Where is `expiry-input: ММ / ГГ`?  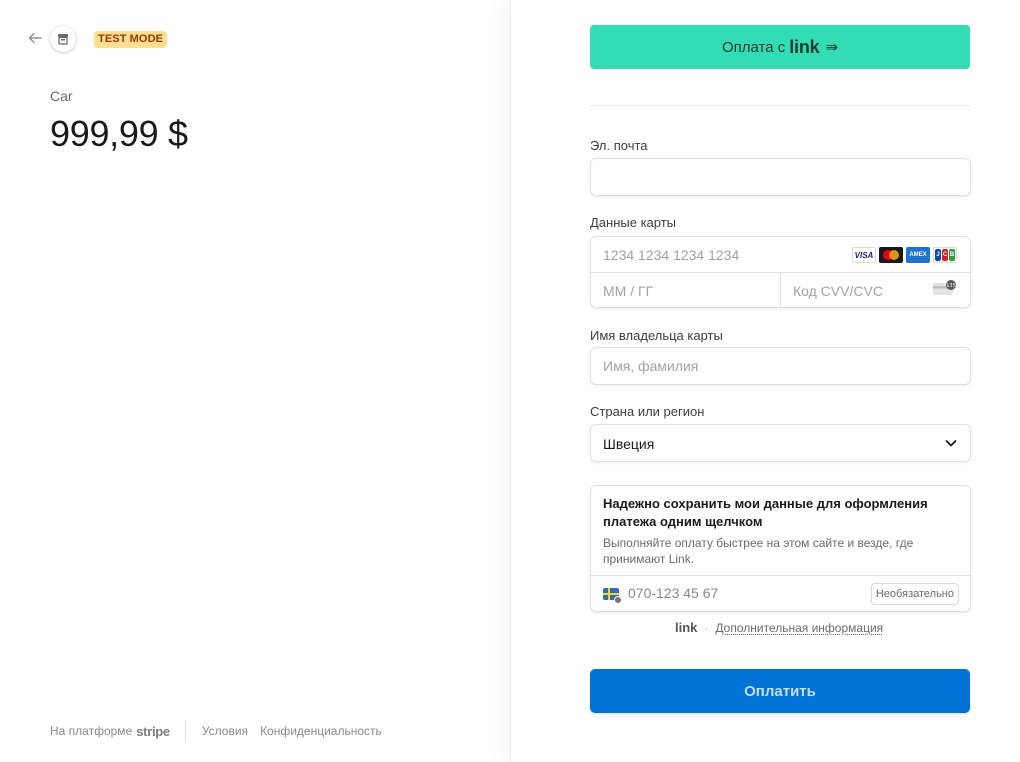
expiry-input: ММ / ГГ is located at coordinates (628, 291).